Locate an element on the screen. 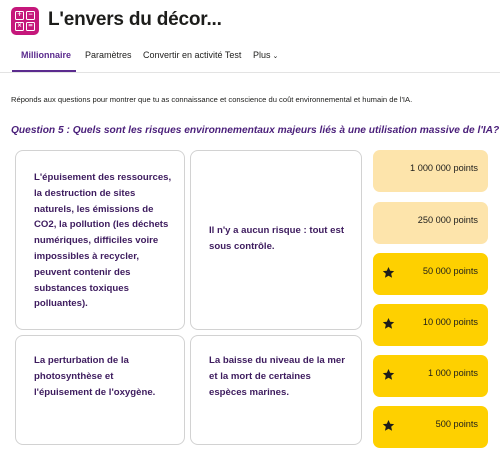  ladder-points: 500 points is located at coordinates (456, 424).